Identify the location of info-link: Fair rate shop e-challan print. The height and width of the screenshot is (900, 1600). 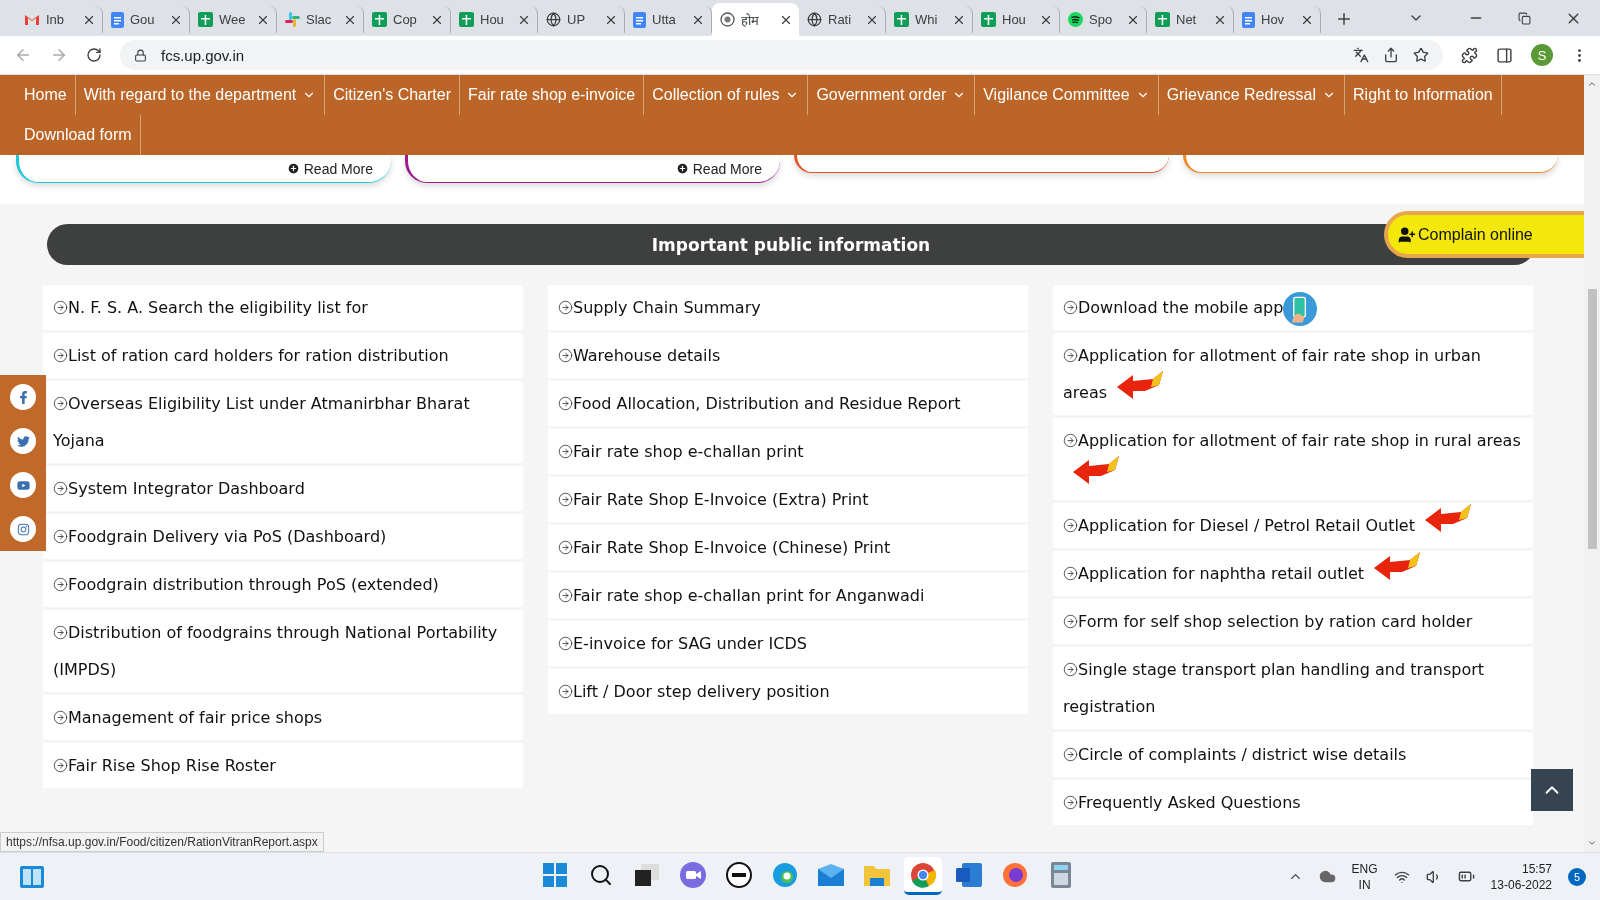
(788, 451).